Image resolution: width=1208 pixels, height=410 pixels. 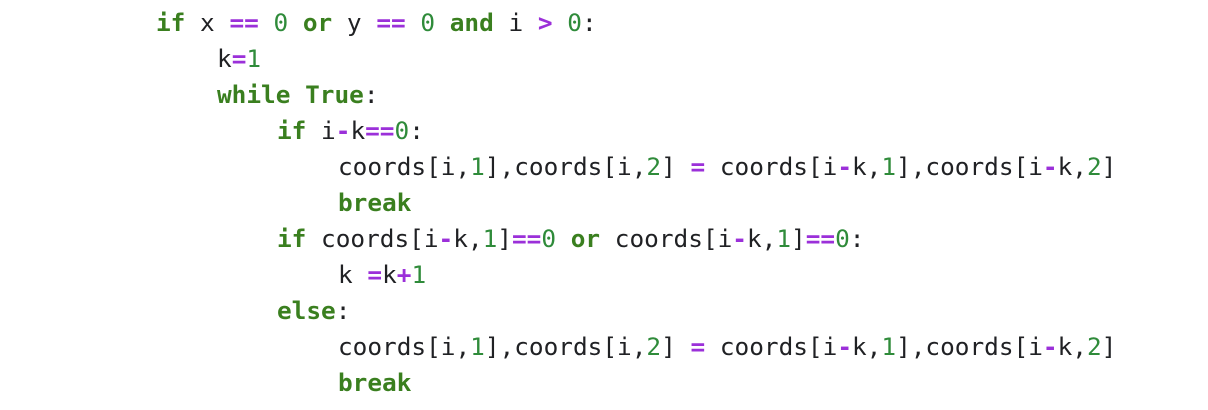 I want to click on code-token-keyword: and, so click(x=471, y=22).